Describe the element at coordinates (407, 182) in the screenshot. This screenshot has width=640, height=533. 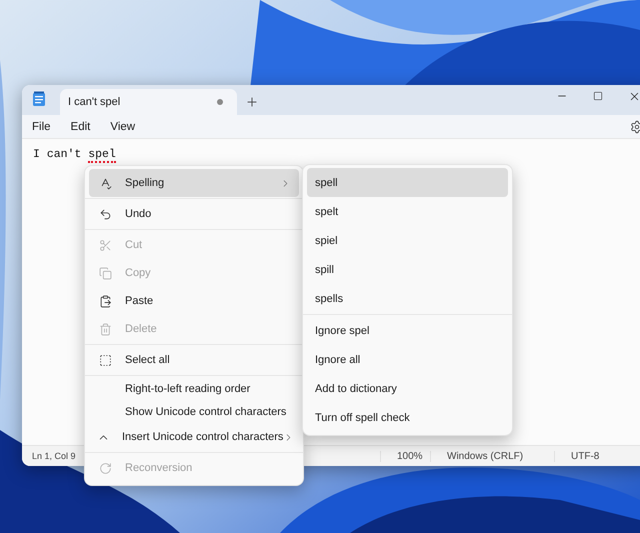
I see `menu-item: spell` at that location.